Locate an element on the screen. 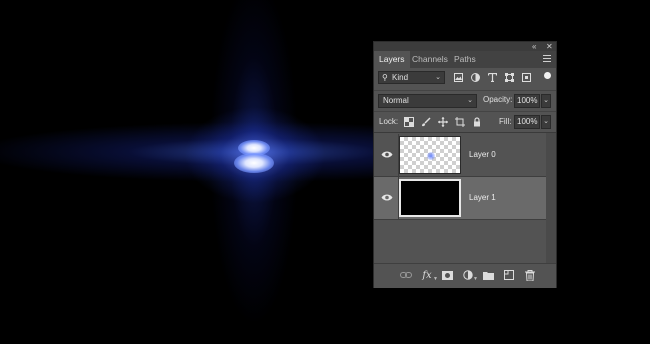 This screenshot has width=650, height=344. delete-layer-icon is located at coordinates (530, 275).